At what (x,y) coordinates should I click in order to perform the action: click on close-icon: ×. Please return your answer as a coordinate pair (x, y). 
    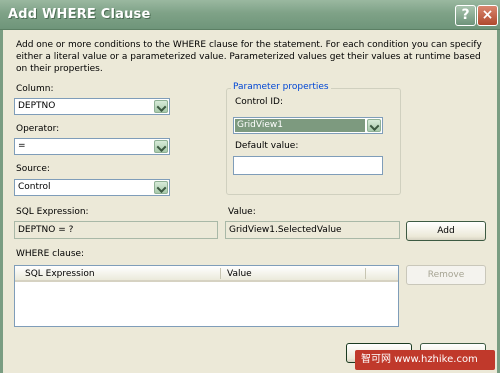
    Looking at the image, I should click on (487, 15).